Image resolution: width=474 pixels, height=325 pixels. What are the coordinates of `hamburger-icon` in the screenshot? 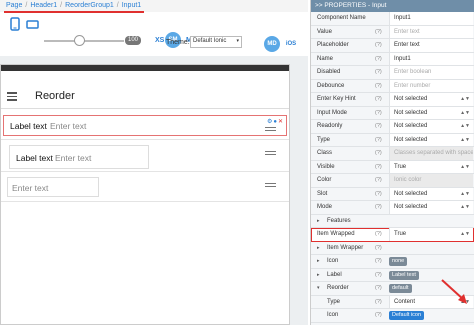 It's located at (12, 97).